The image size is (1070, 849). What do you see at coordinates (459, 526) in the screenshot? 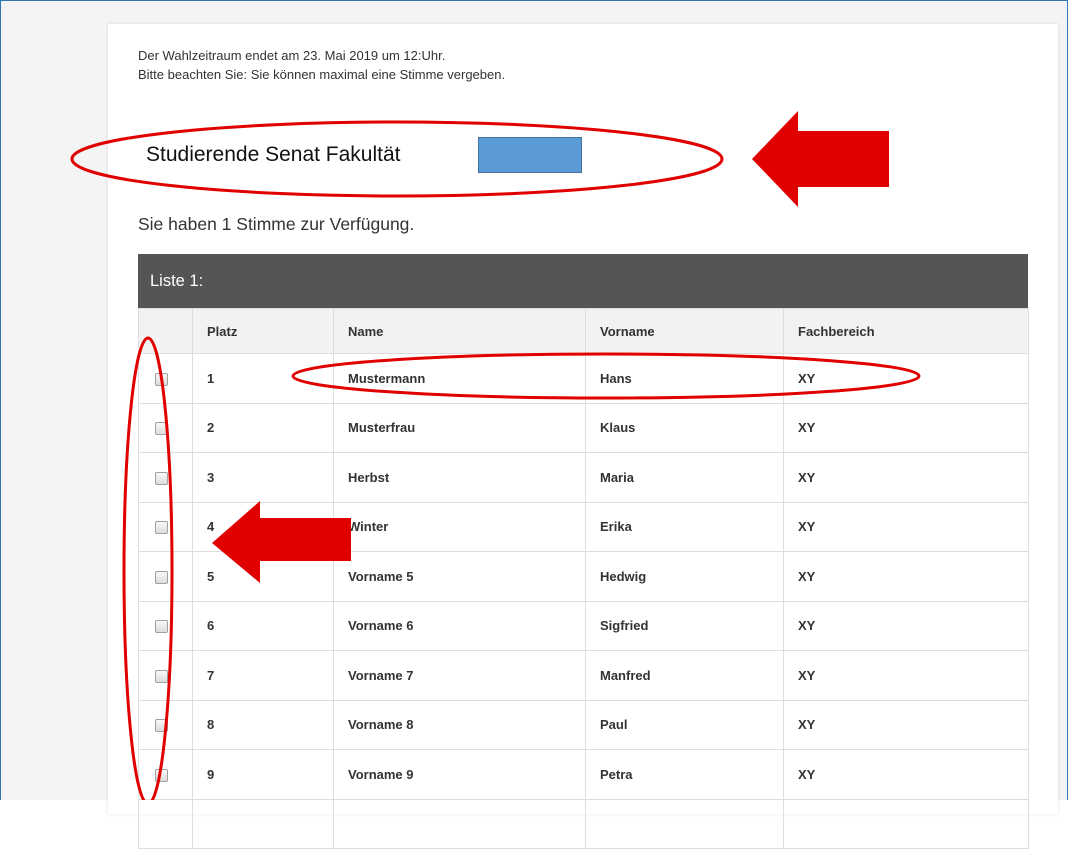
I see `cell-name: Winter` at bounding box center [459, 526].